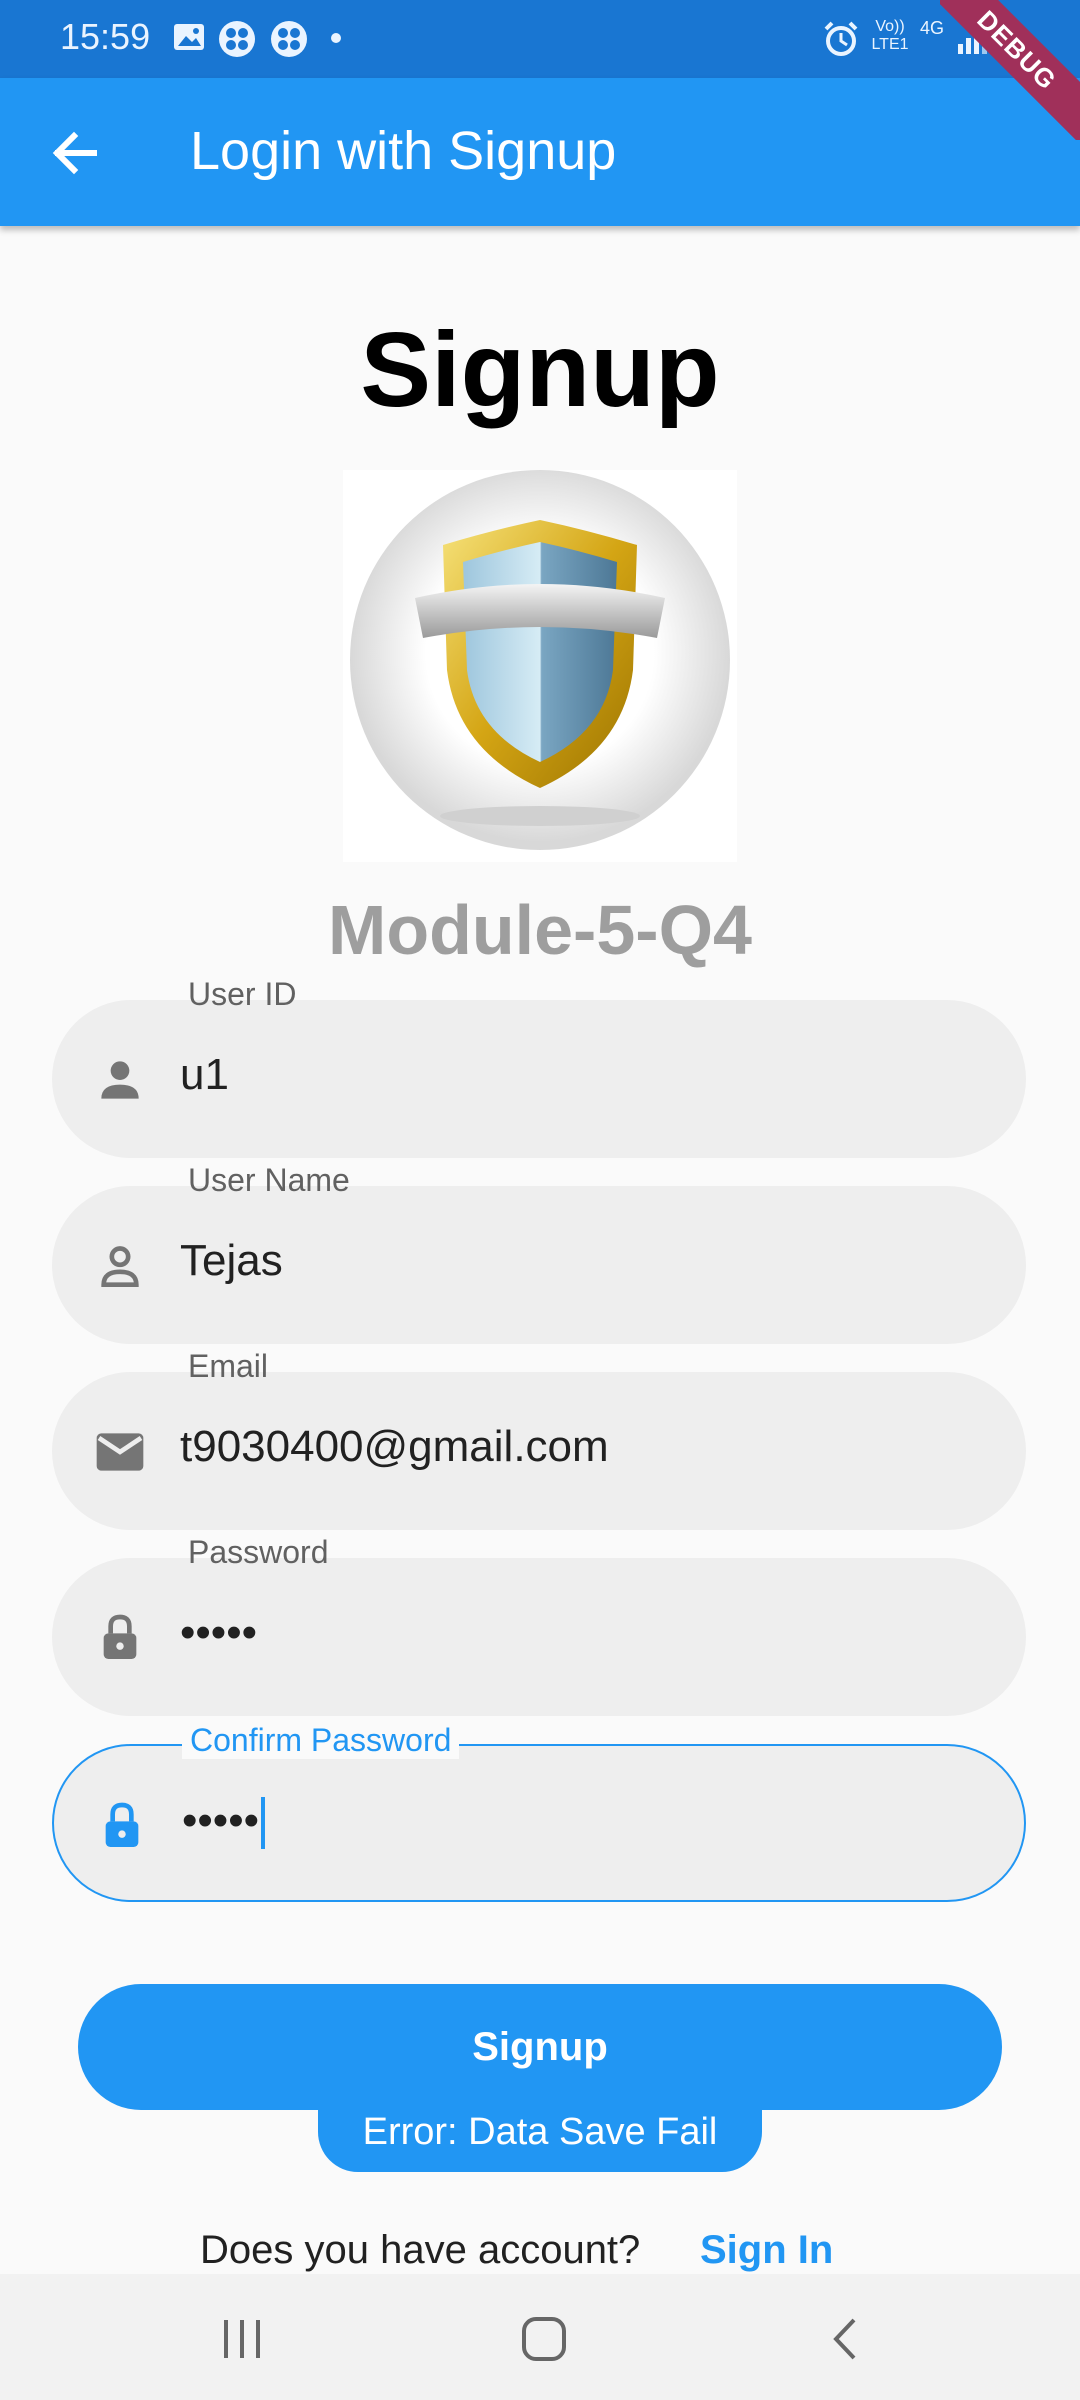 The width and height of the screenshot is (1080, 2400). Describe the element at coordinates (75, 153) in the screenshot. I see `arrow-back-icon` at that location.